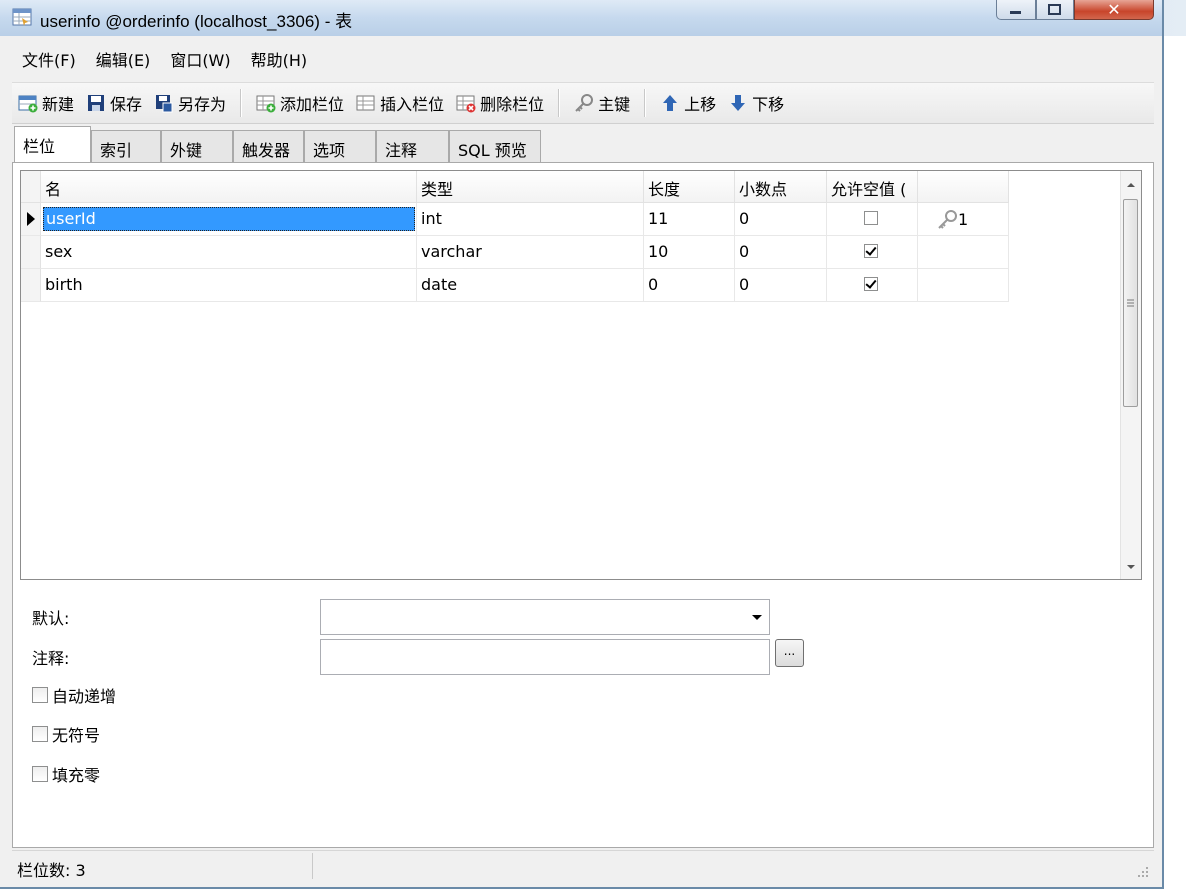 The height and width of the screenshot is (894, 1186). I want to click on minimize-button, so click(1016, 10).